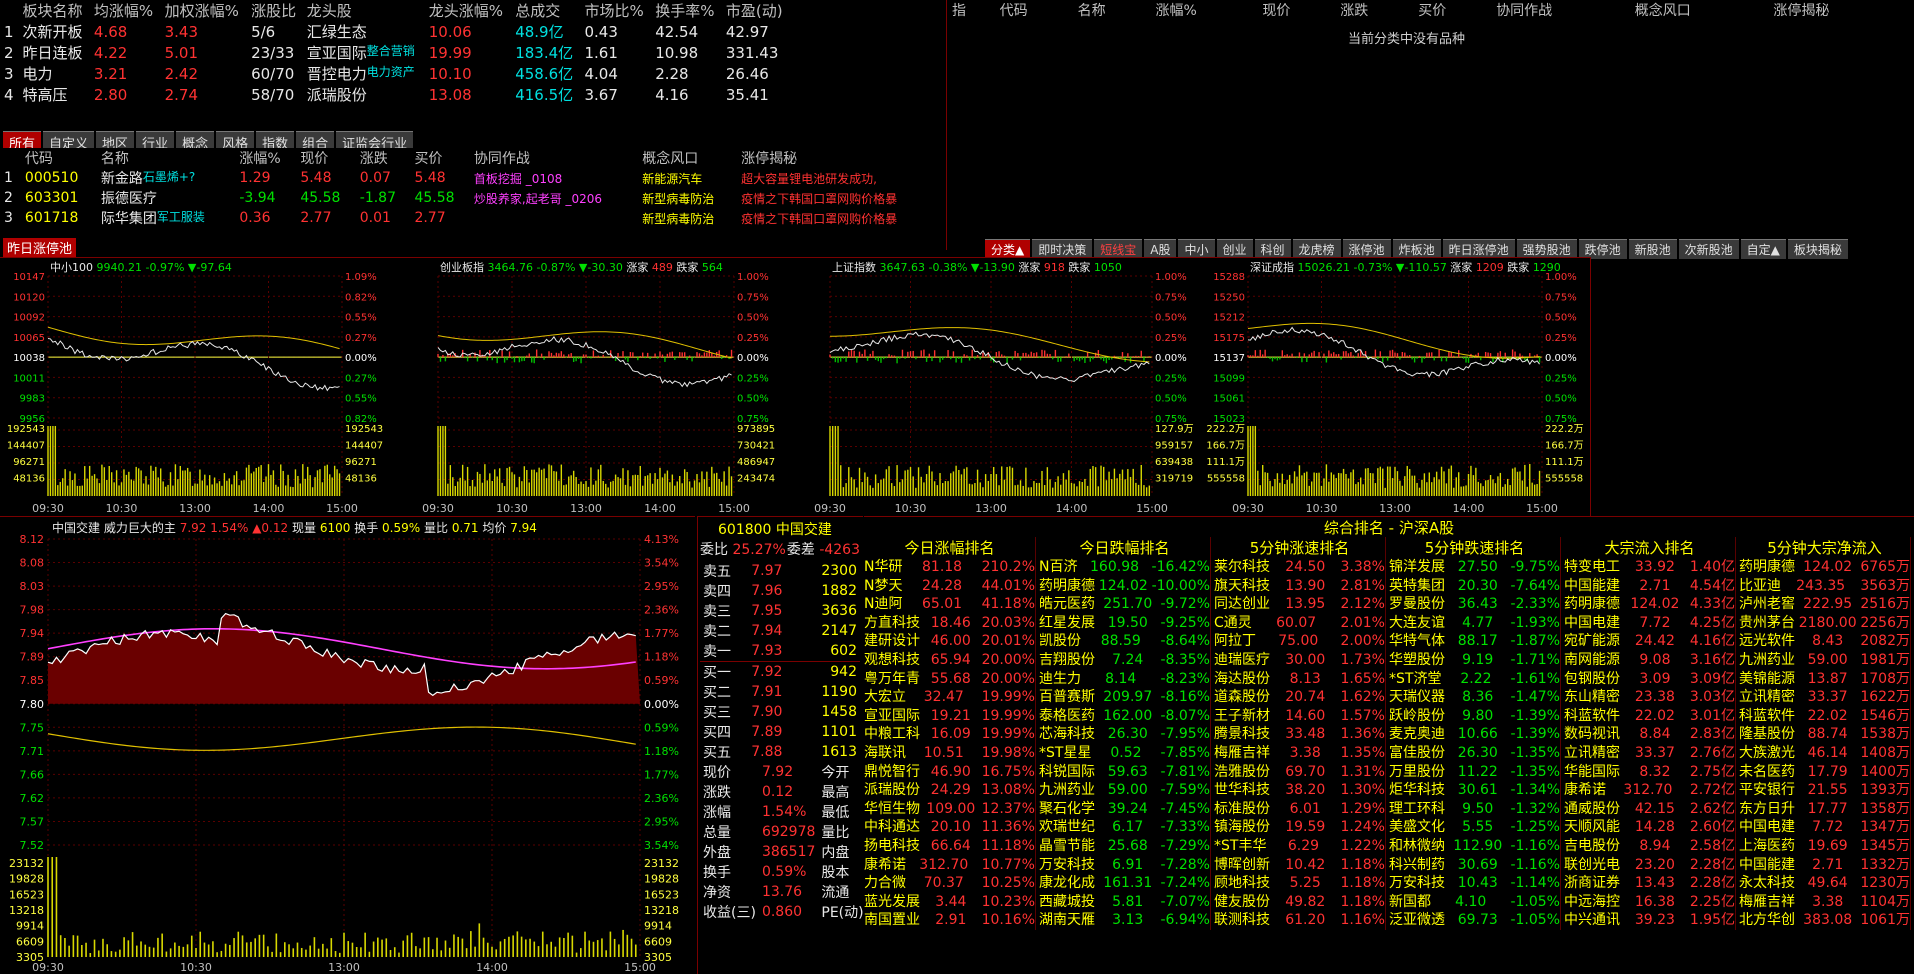 This screenshot has width=1914, height=974. What do you see at coordinates (780, 712) in the screenshot?
I see `bid-row: 买三 7.90 1458` at bounding box center [780, 712].